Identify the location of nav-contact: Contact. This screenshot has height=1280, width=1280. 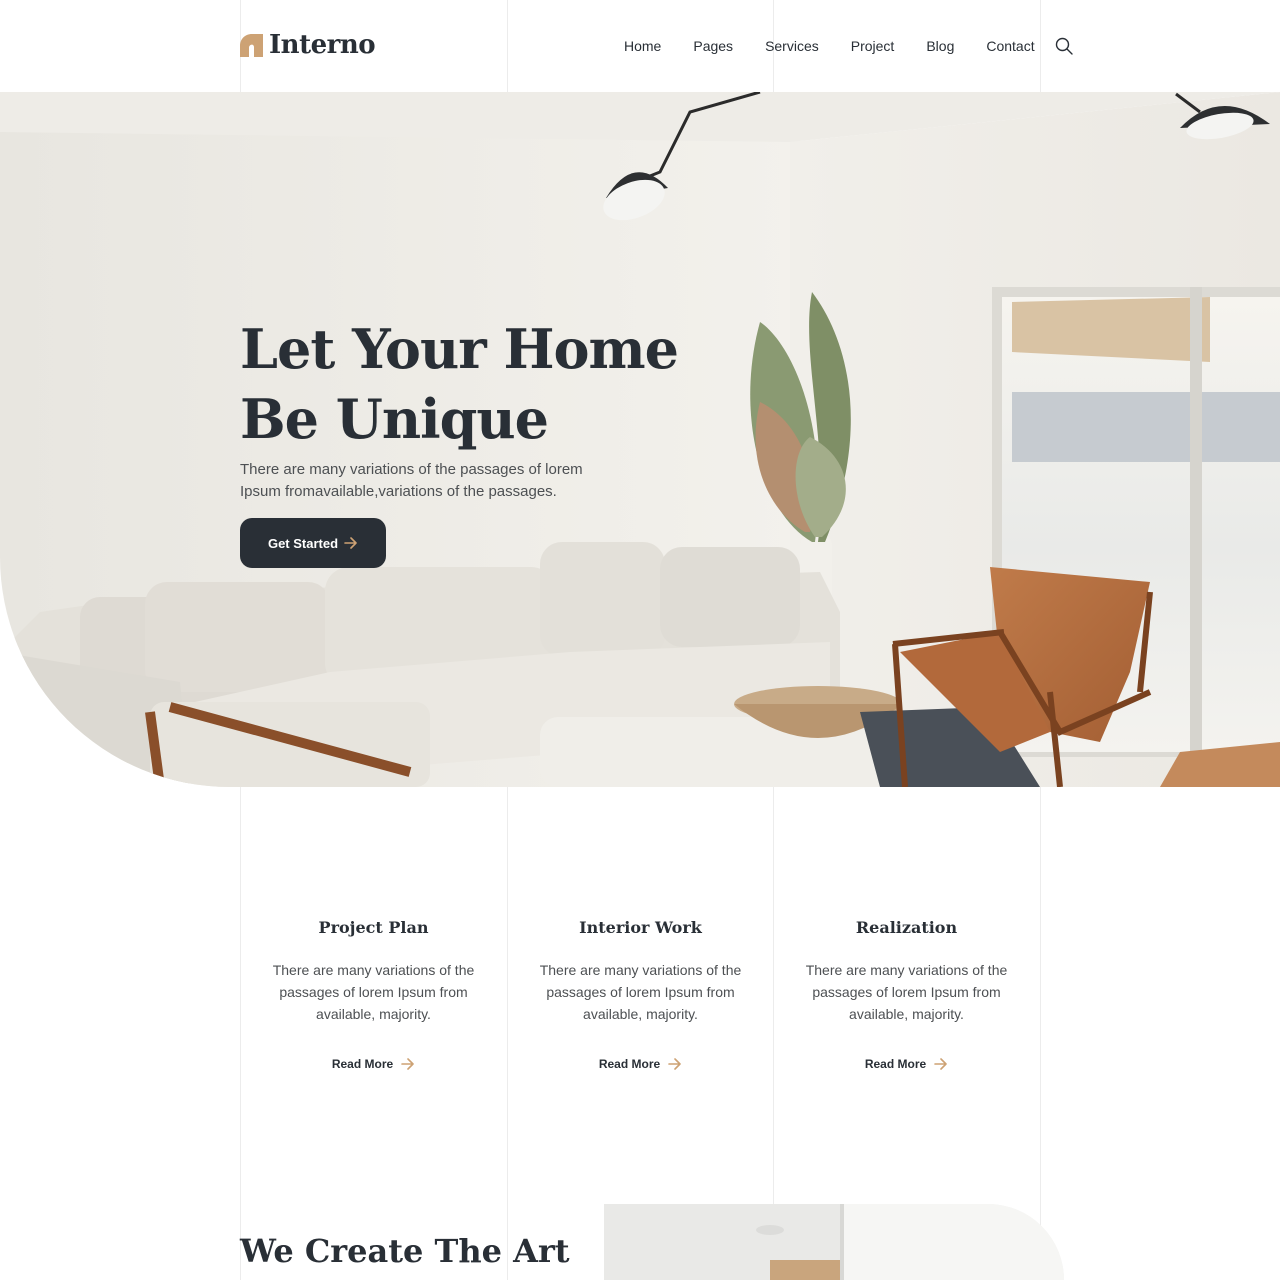
(1010, 46).